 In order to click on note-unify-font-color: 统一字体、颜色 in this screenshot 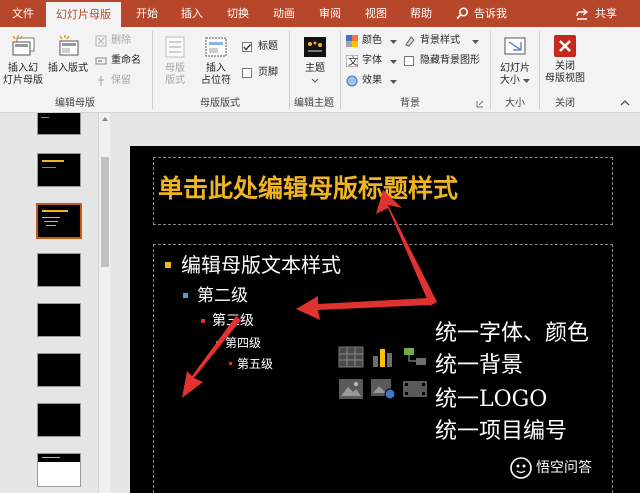, I will do `click(512, 333)`.